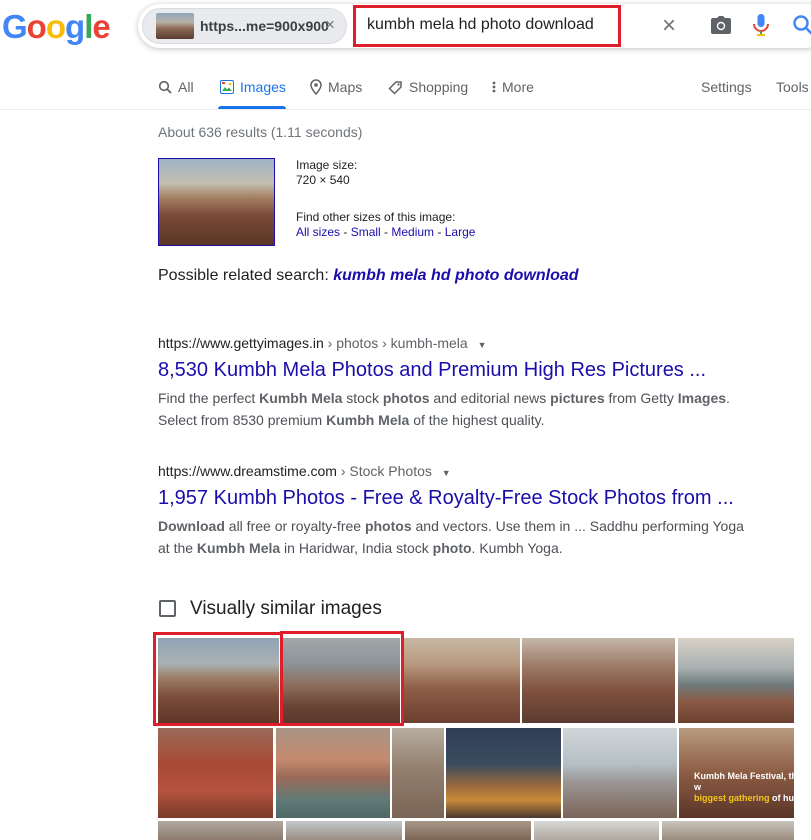 The height and width of the screenshot is (840, 811). Describe the element at coordinates (412, 232) in the screenshot. I see `medium-size-link: Medium` at that location.